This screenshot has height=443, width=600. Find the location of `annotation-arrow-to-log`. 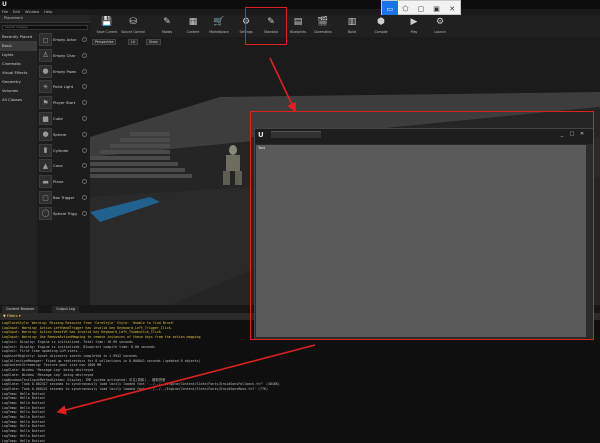

annotation-arrow-to-log is located at coordinates (186, 379).